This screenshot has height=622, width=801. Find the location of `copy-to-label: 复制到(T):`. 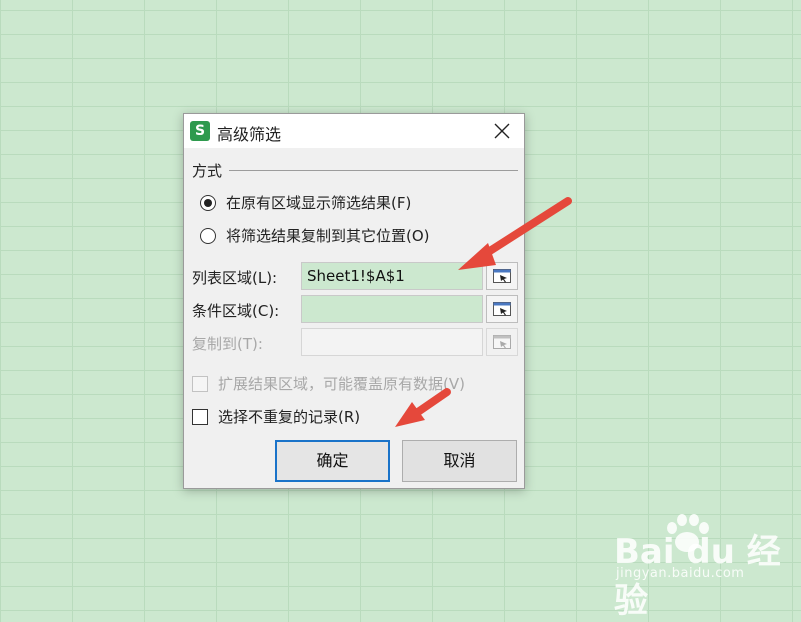

copy-to-label: 复制到(T): is located at coordinates (227, 344).